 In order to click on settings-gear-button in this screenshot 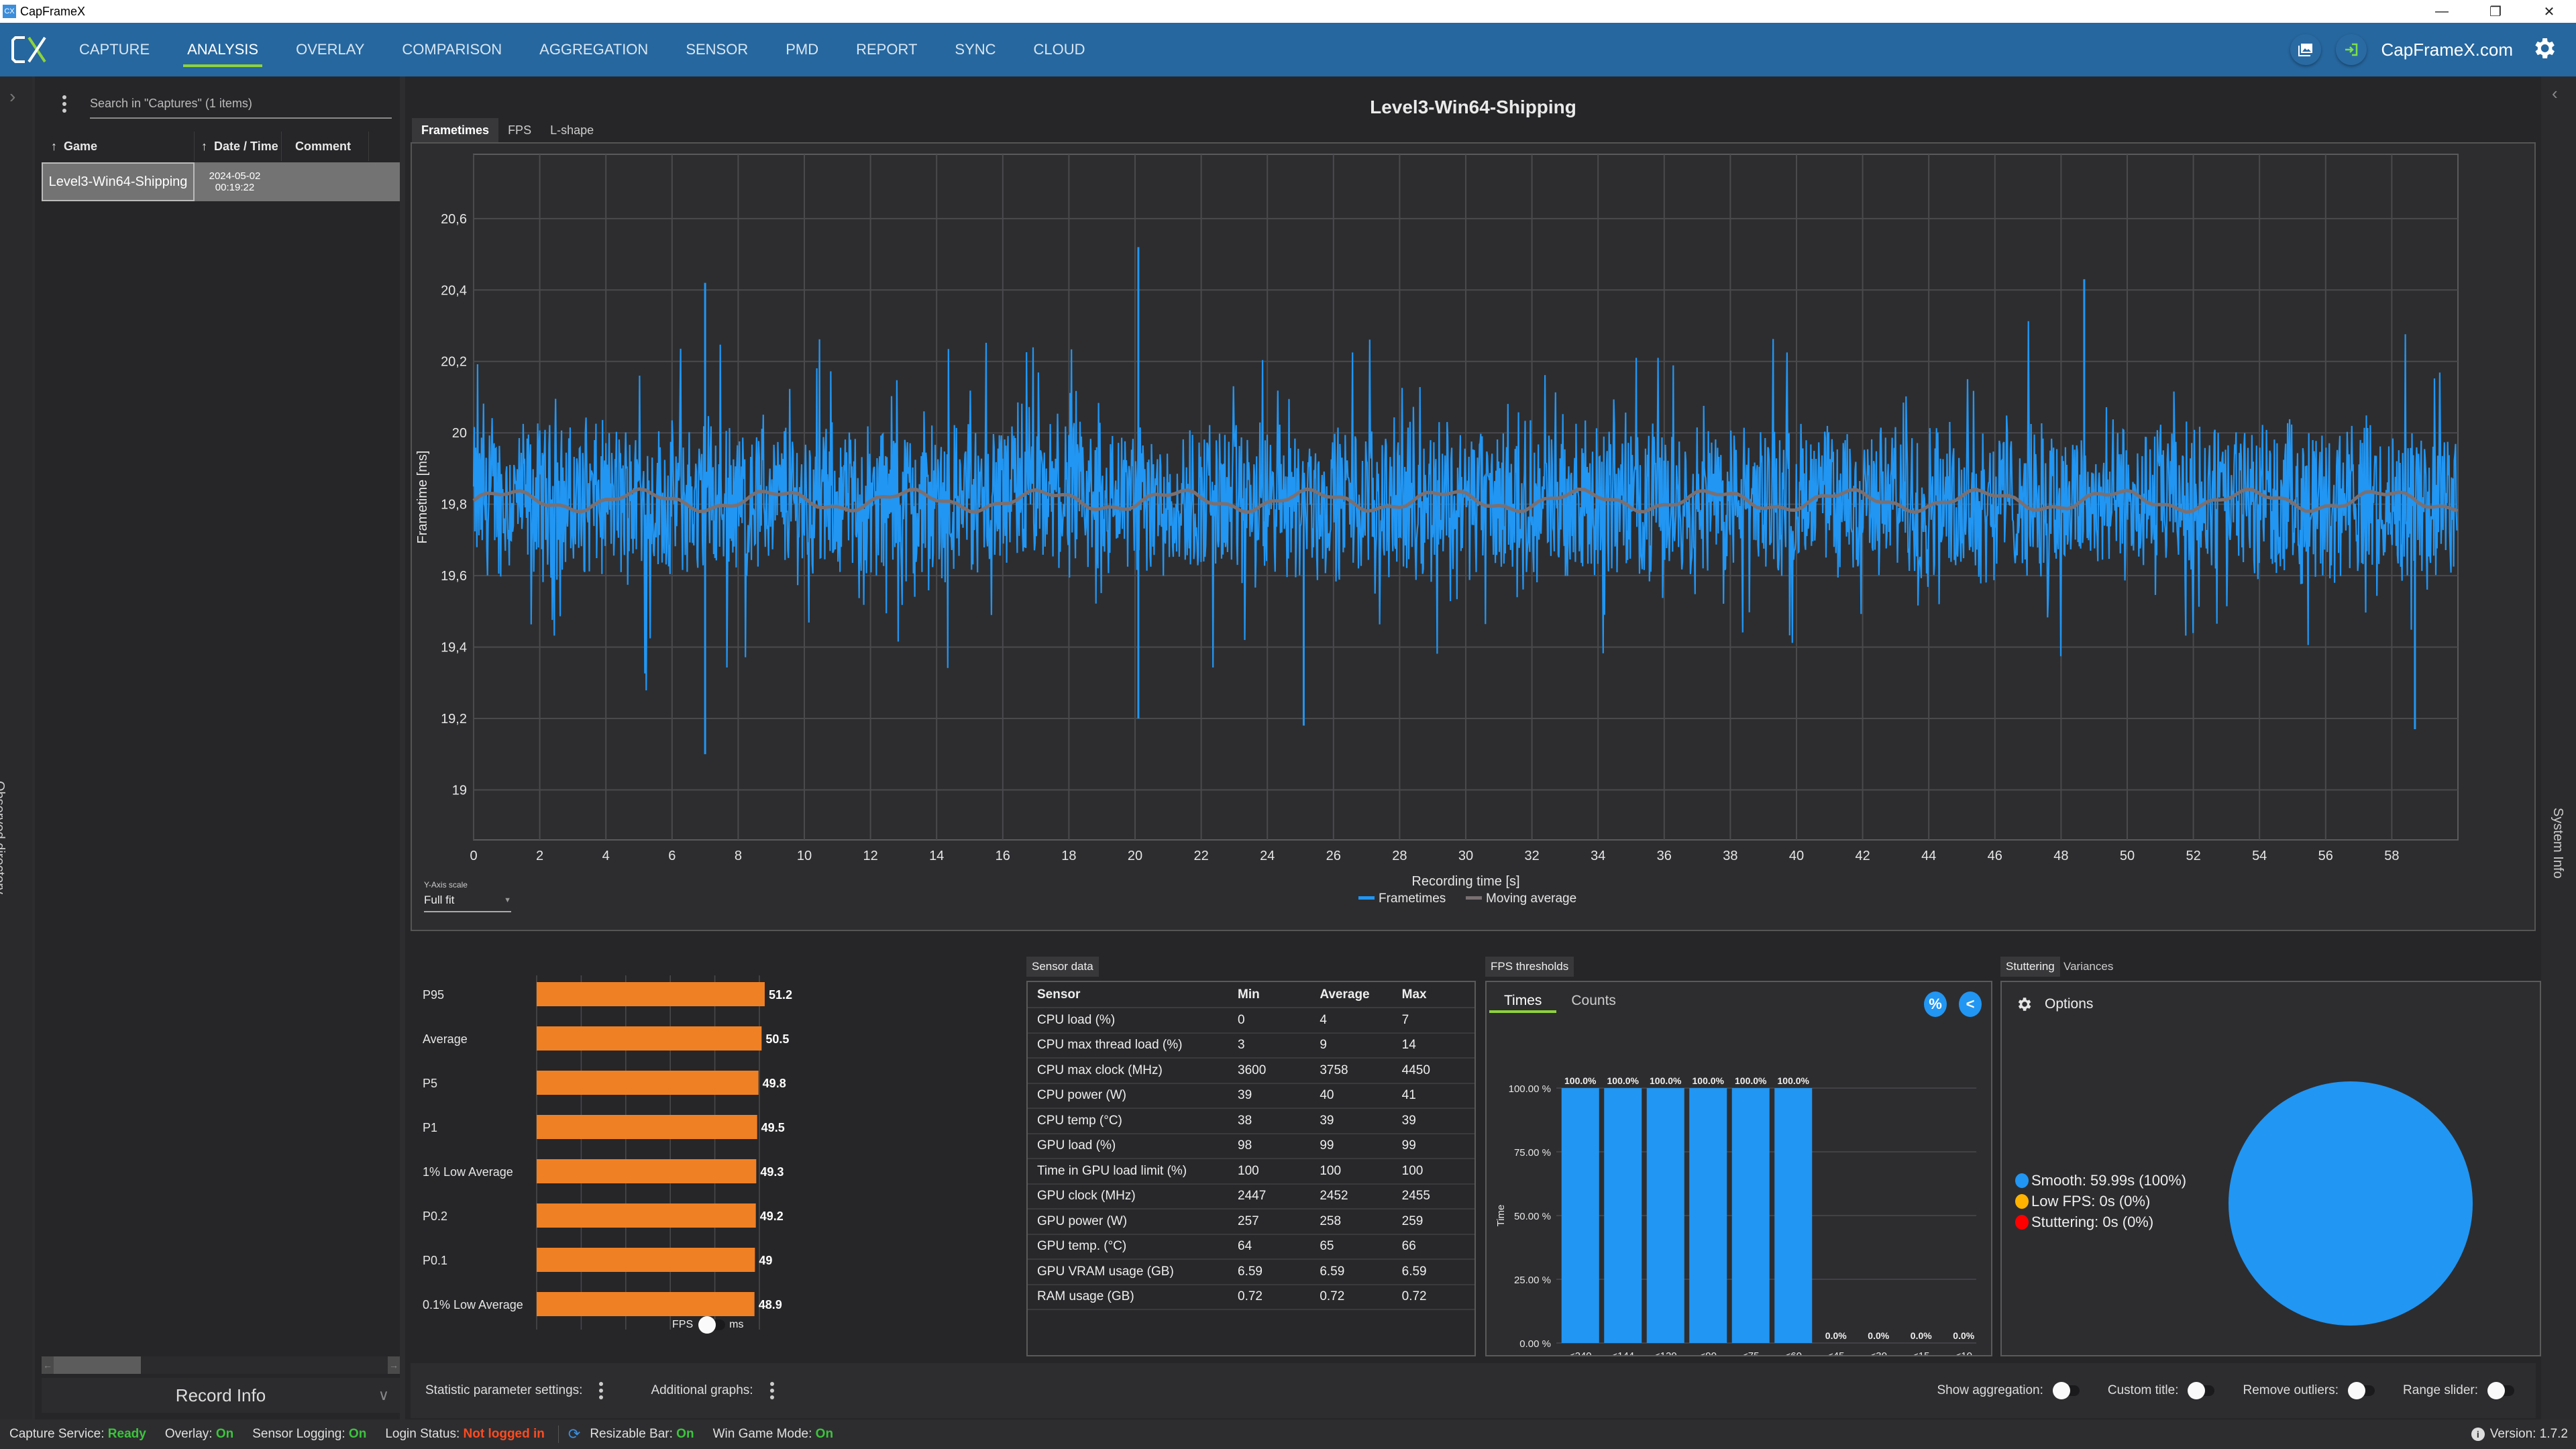, I will do `click(2543, 50)`.